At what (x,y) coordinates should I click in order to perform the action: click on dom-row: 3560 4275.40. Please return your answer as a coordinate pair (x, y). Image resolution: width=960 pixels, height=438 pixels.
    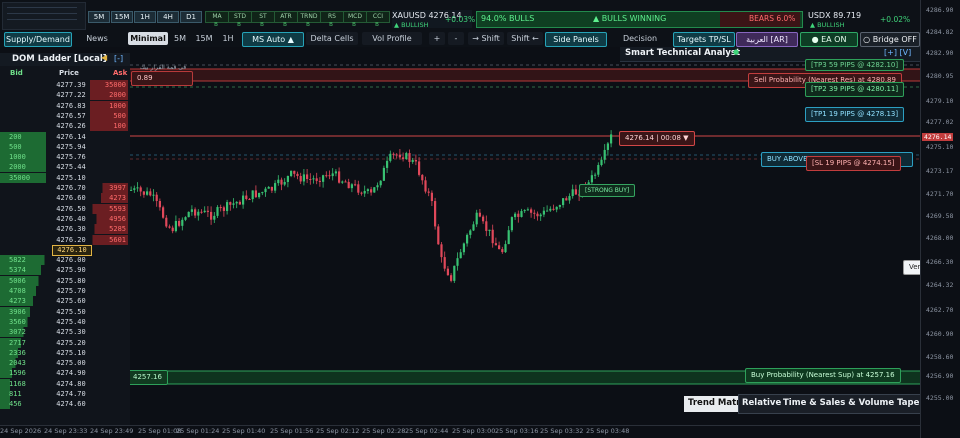
    Looking at the image, I should click on (65, 321).